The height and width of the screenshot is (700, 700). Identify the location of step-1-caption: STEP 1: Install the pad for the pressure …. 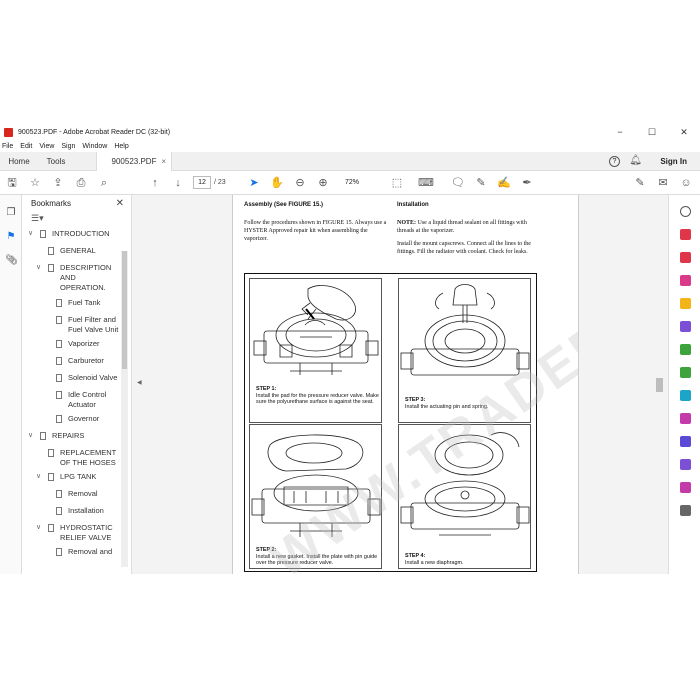
(317, 395).